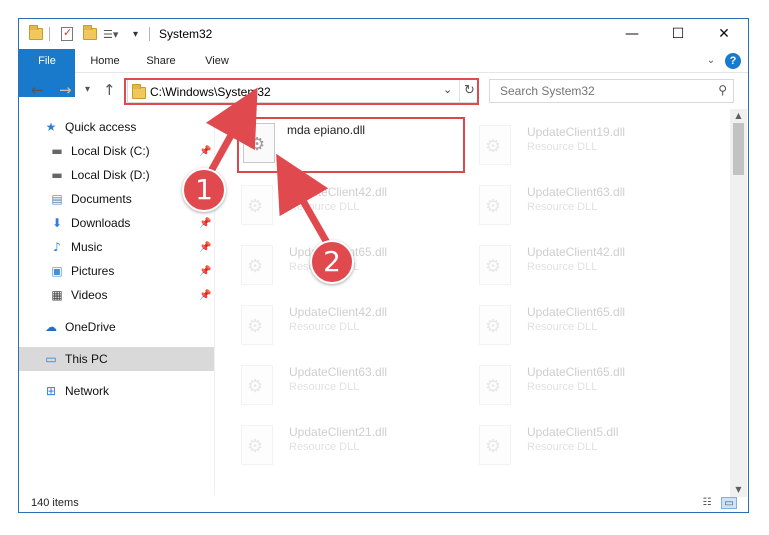  Describe the element at coordinates (109, 90) in the screenshot. I see `up-arrow-icon: ↑` at that location.